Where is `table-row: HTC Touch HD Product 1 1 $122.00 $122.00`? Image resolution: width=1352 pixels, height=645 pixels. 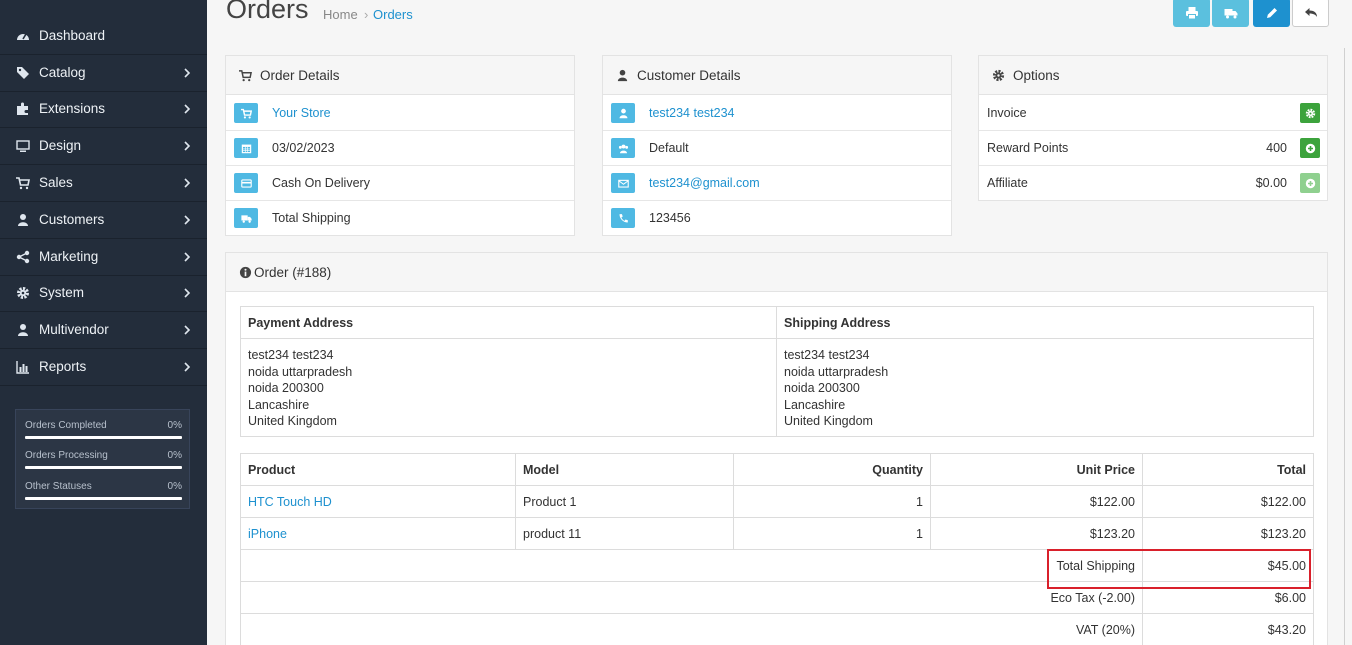 table-row: HTC Touch HD Product 1 1 $122.00 $122.00 is located at coordinates (777, 501).